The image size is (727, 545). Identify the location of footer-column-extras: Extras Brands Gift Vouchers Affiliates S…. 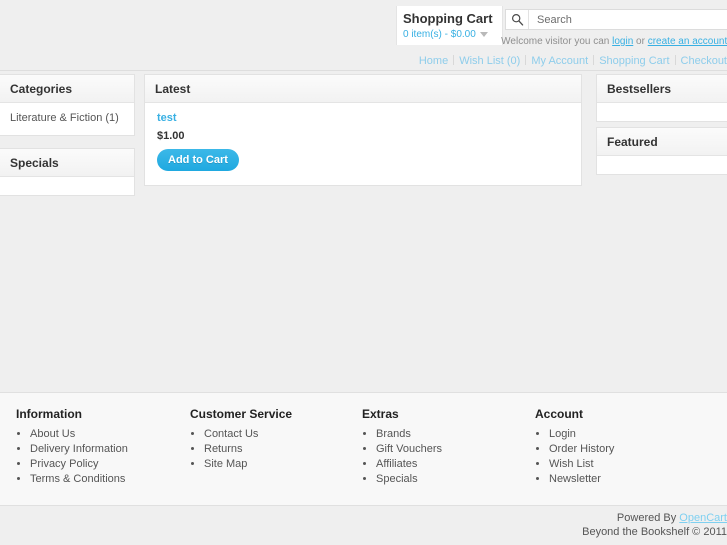
(402, 447).